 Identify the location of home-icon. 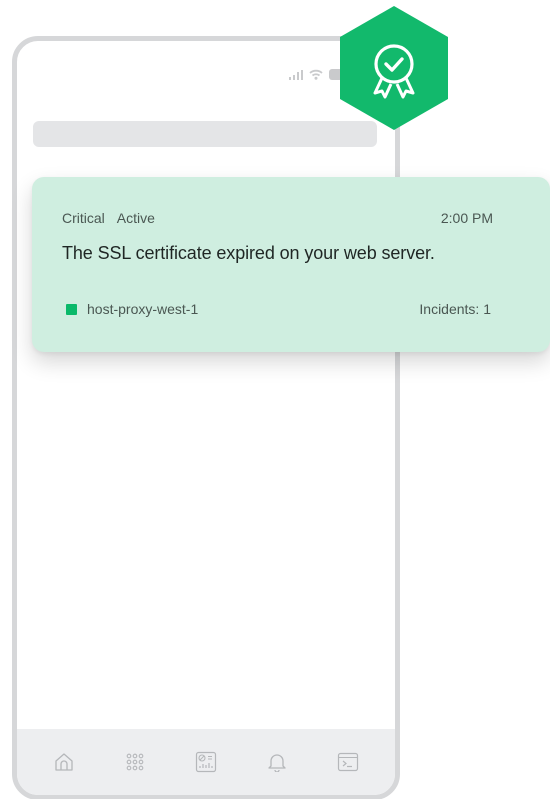
(64, 762).